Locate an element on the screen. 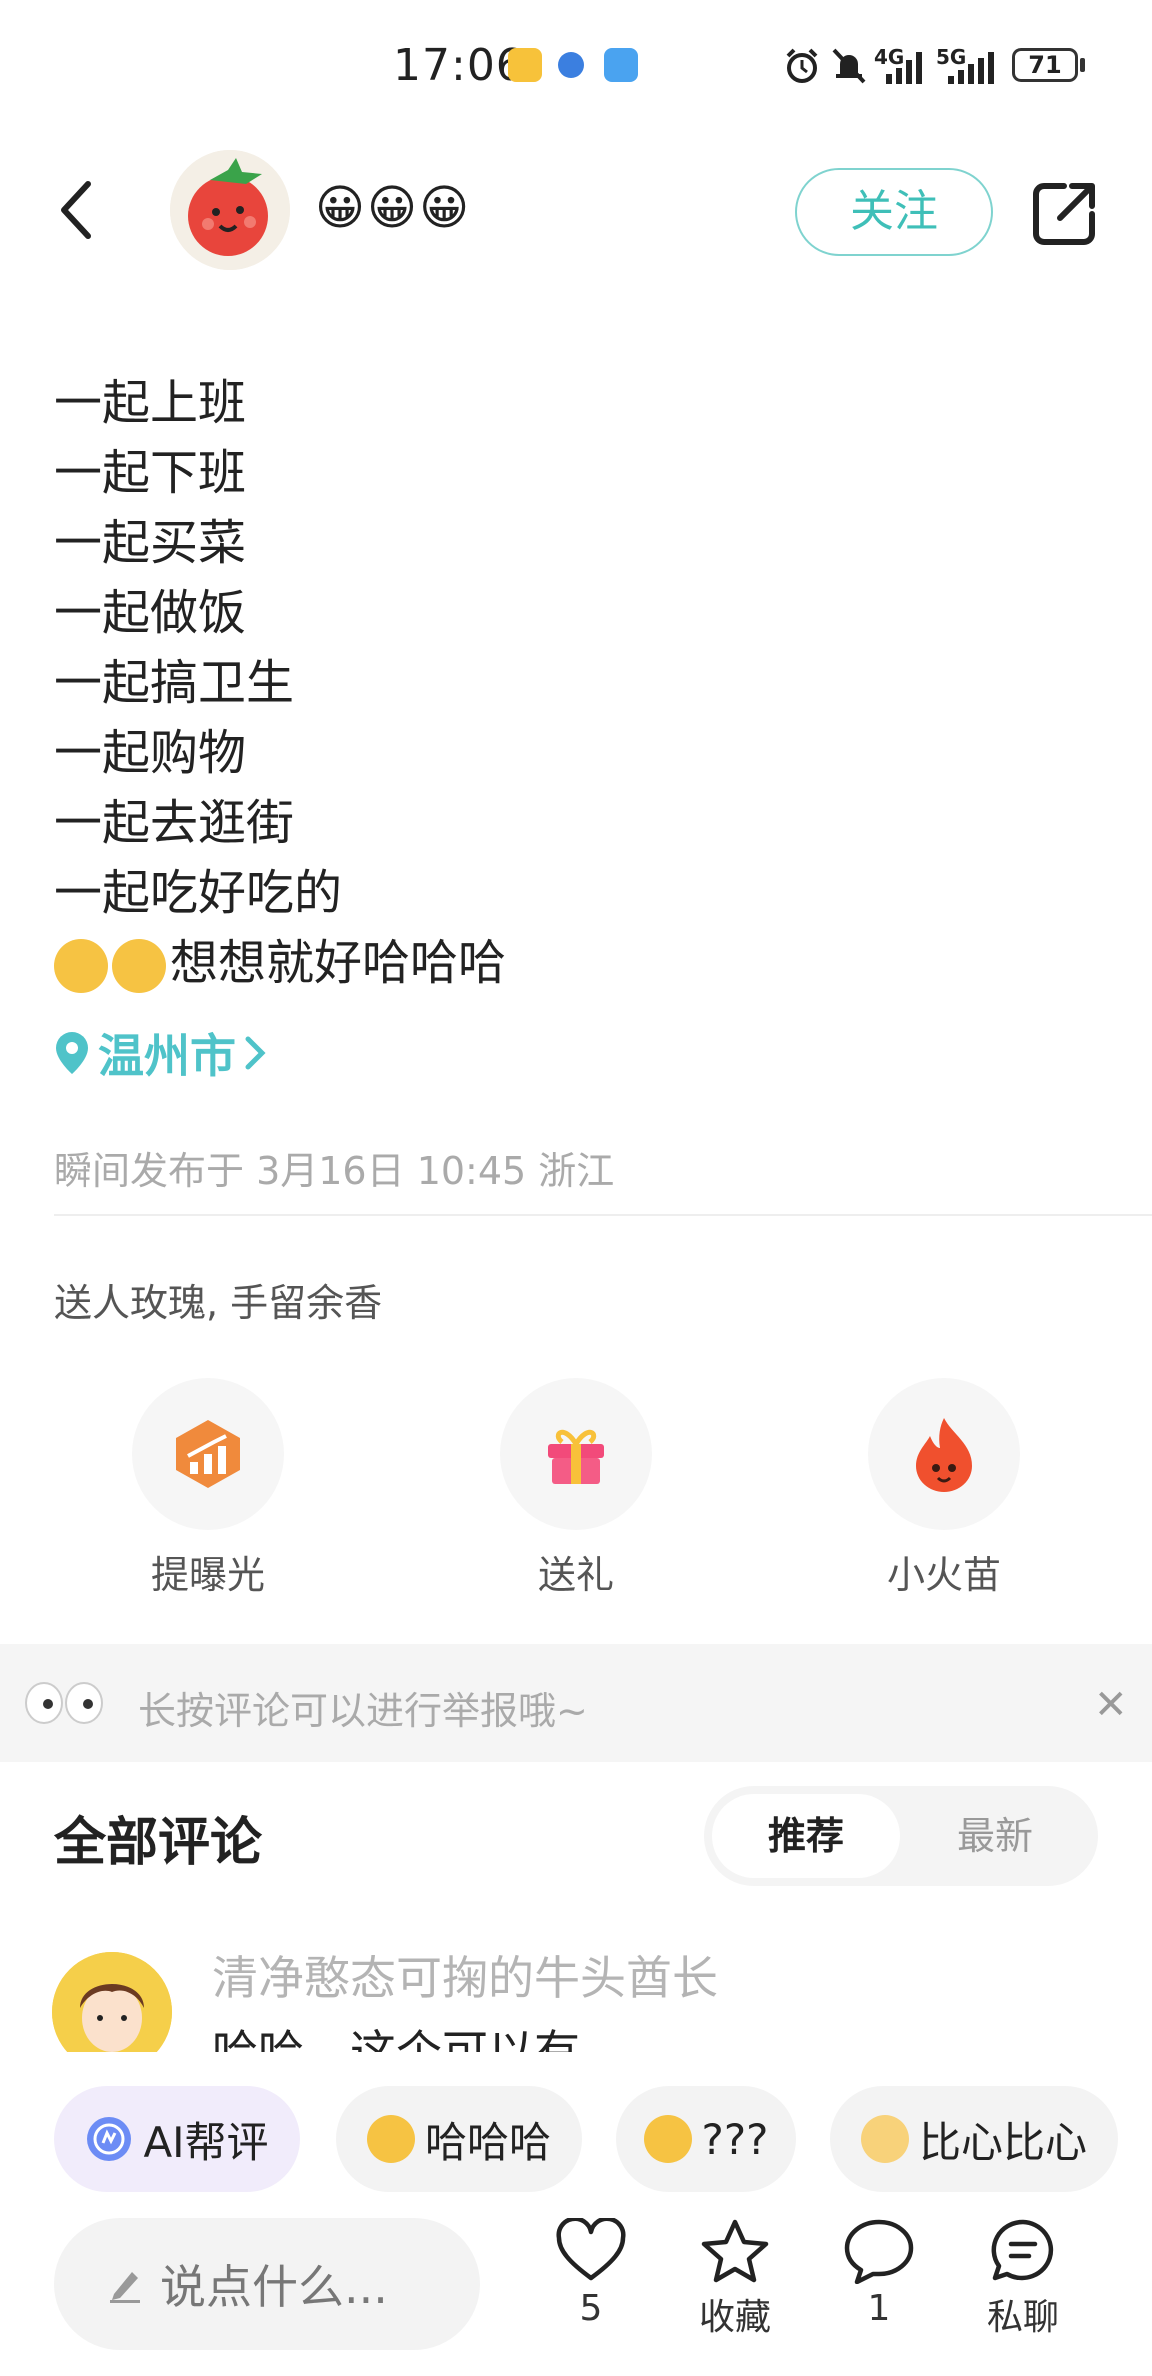 This screenshot has width=1152, height=2376. post-meta: 瞬间发布于 3月16日 10:45 浙江 is located at coordinates (334, 1171).